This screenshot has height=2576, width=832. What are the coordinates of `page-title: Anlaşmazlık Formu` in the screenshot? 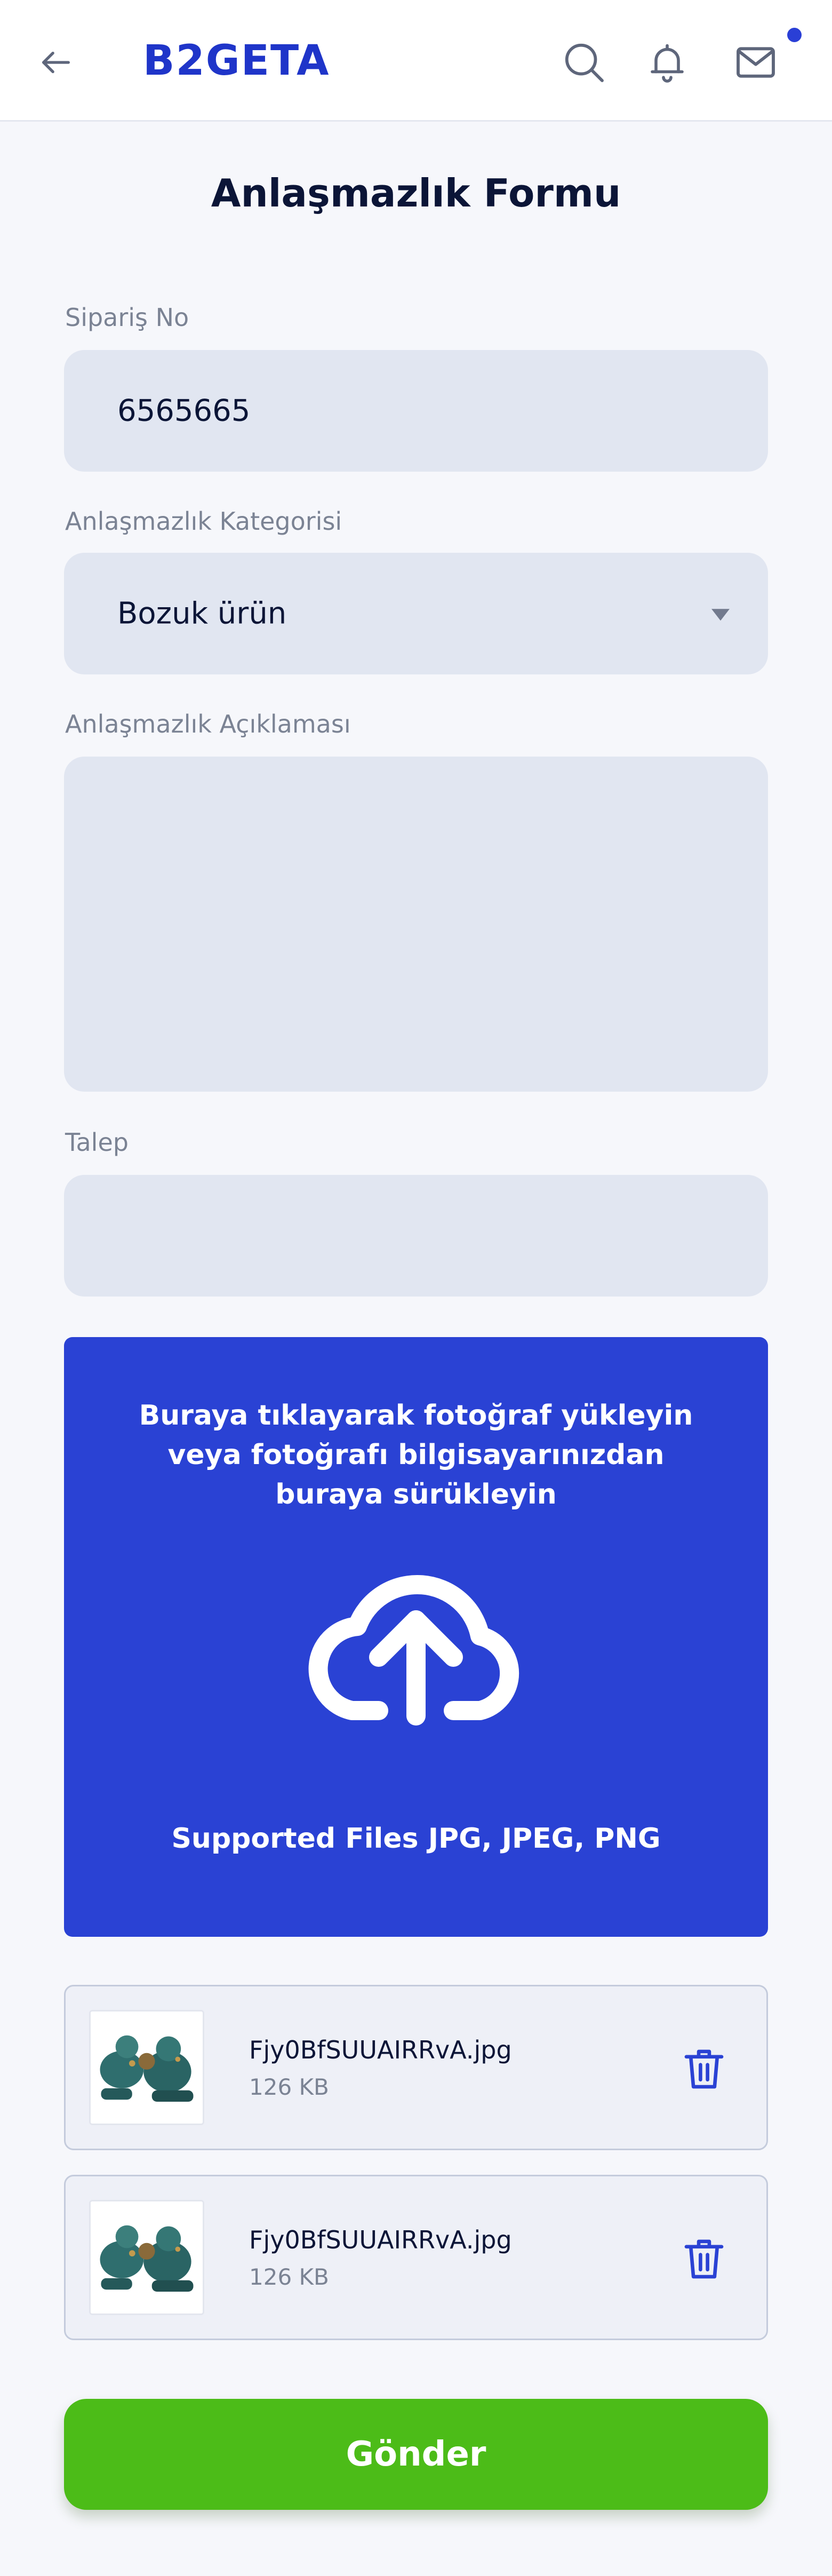 It's located at (416, 193).